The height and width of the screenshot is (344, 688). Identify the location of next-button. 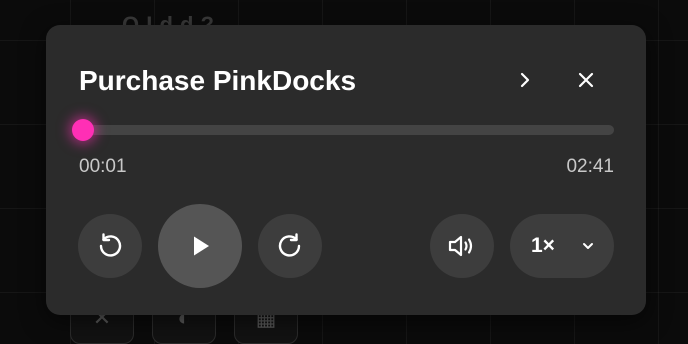
(525, 80).